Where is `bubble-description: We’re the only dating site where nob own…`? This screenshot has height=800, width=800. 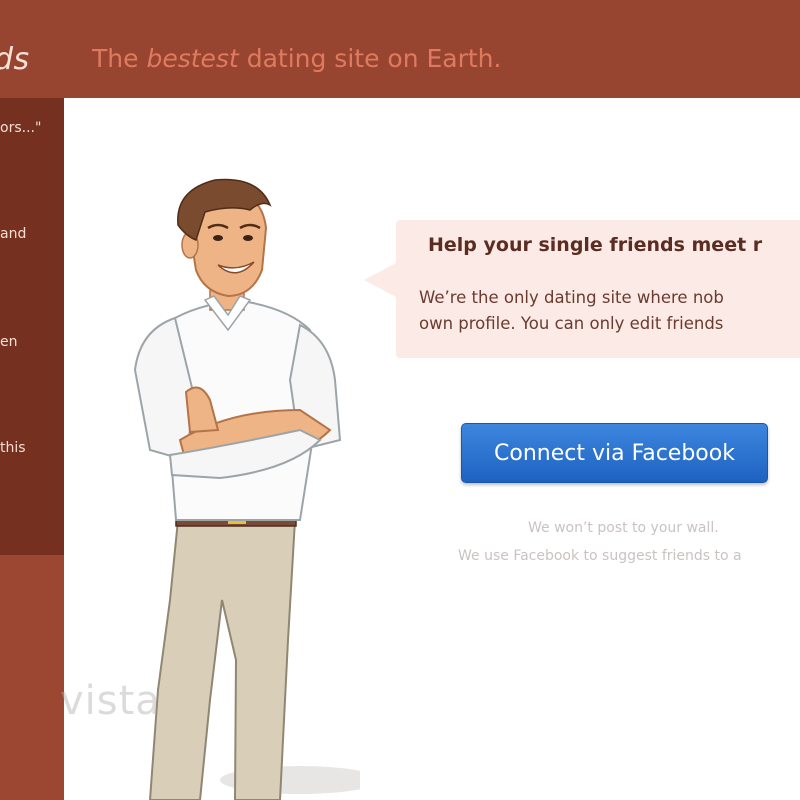 bubble-description: We’re the only dating site where nob own… is located at coordinates (609, 311).